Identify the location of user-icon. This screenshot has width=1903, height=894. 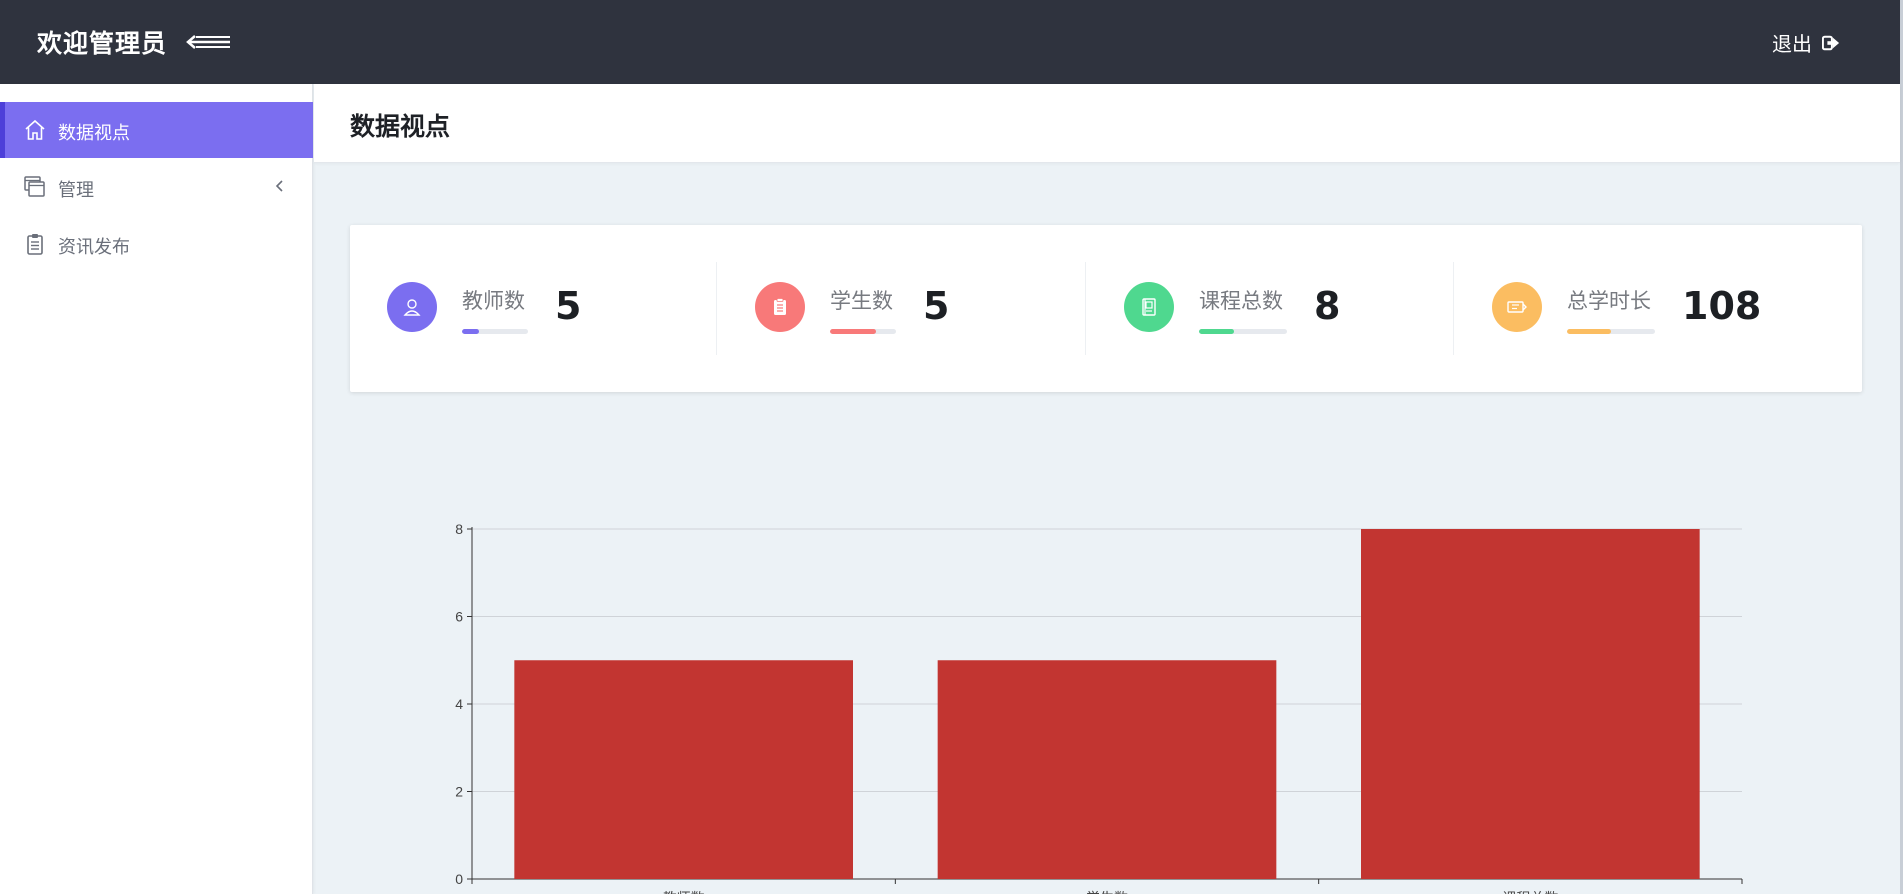
(412, 307).